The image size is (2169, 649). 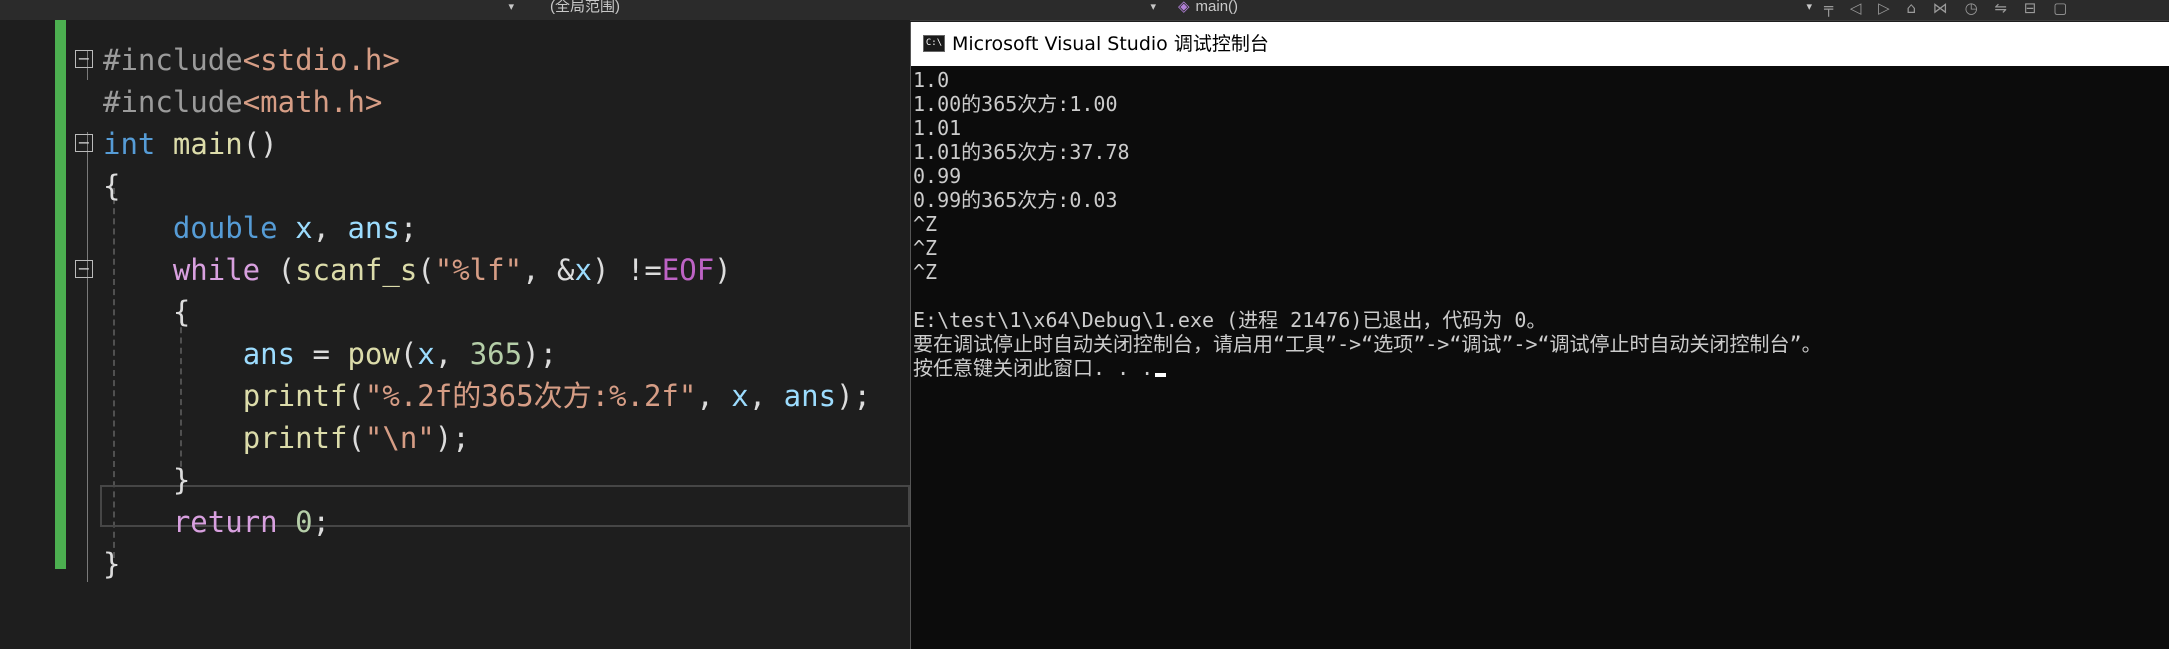 What do you see at coordinates (1540, 368) in the screenshot?
I see `console-line: 按任意键关闭此窗口. . .` at bounding box center [1540, 368].